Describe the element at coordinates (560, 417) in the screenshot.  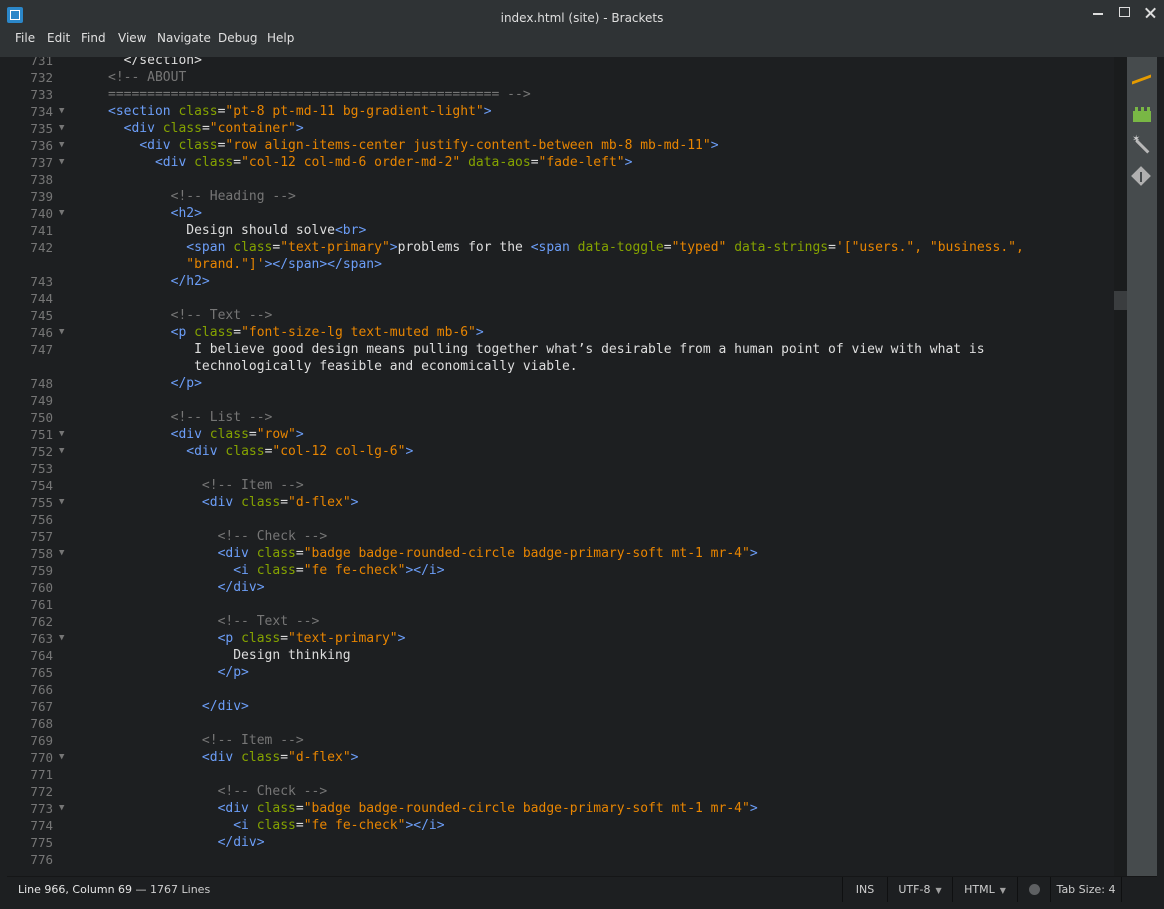
I see `code-line: 750 <!-- List -->` at that location.